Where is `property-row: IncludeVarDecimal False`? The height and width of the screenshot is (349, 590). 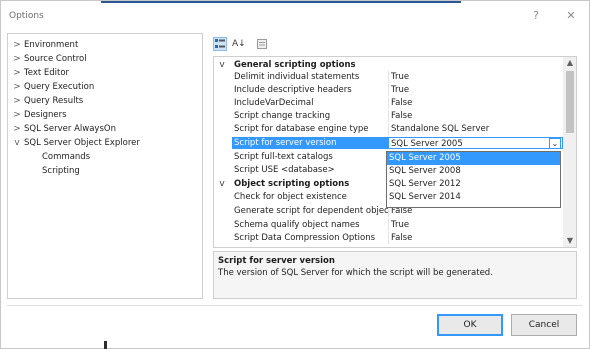 property-row: IncludeVarDecimal False is located at coordinates (388, 103).